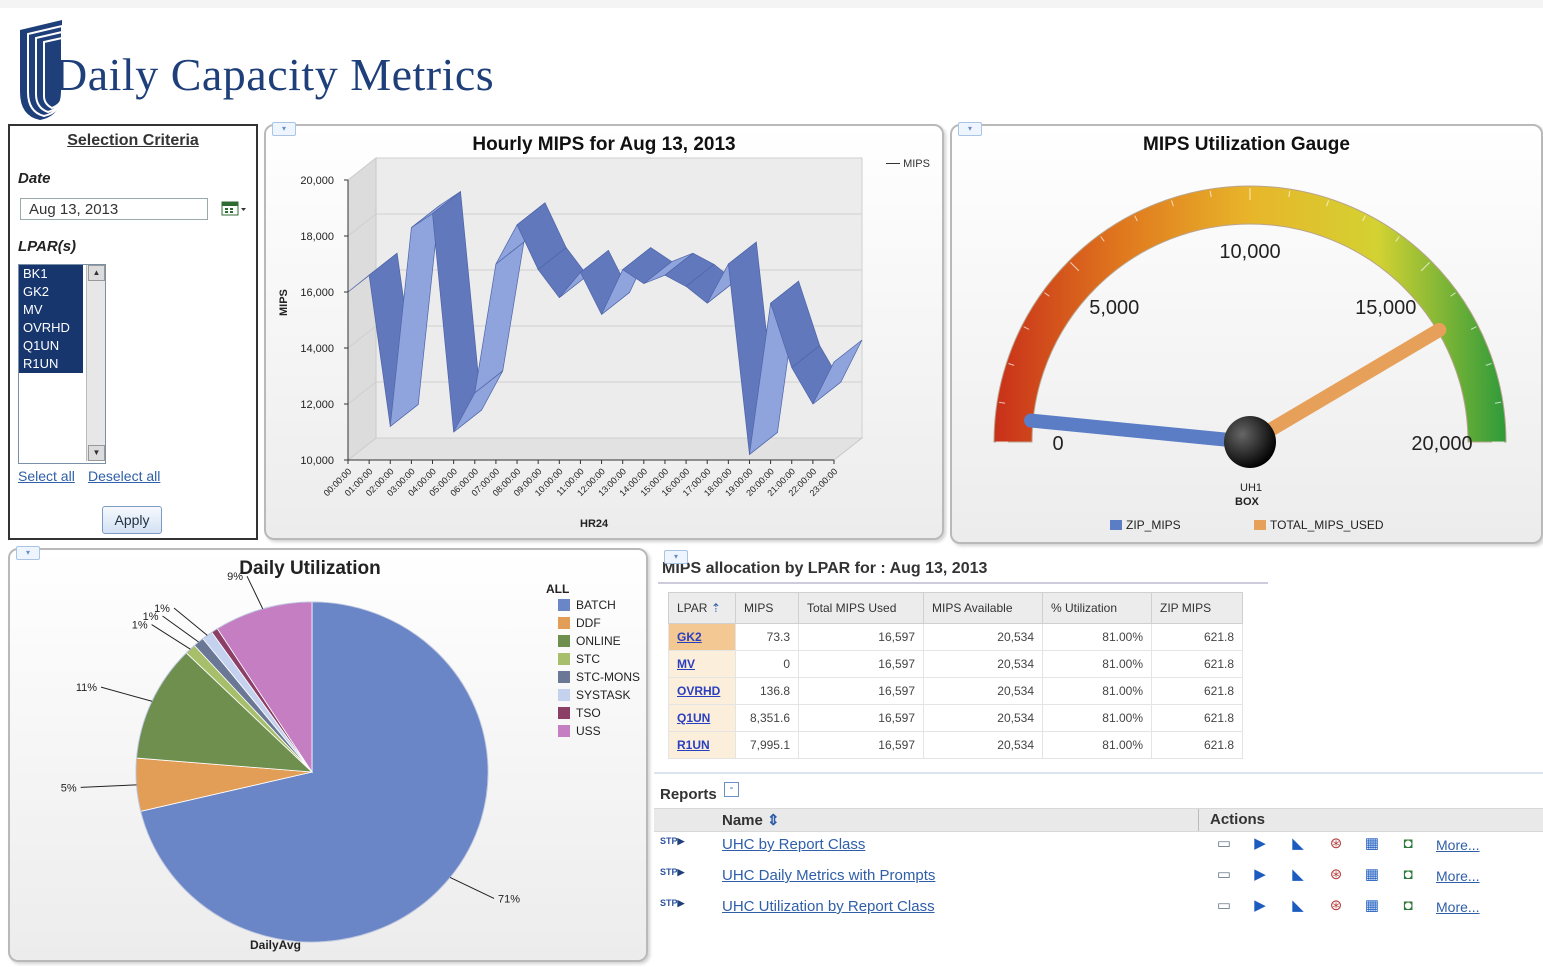  Describe the element at coordinates (702, 608) in the screenshot. I see `col-lpar: LPAR ⇡` at that location.